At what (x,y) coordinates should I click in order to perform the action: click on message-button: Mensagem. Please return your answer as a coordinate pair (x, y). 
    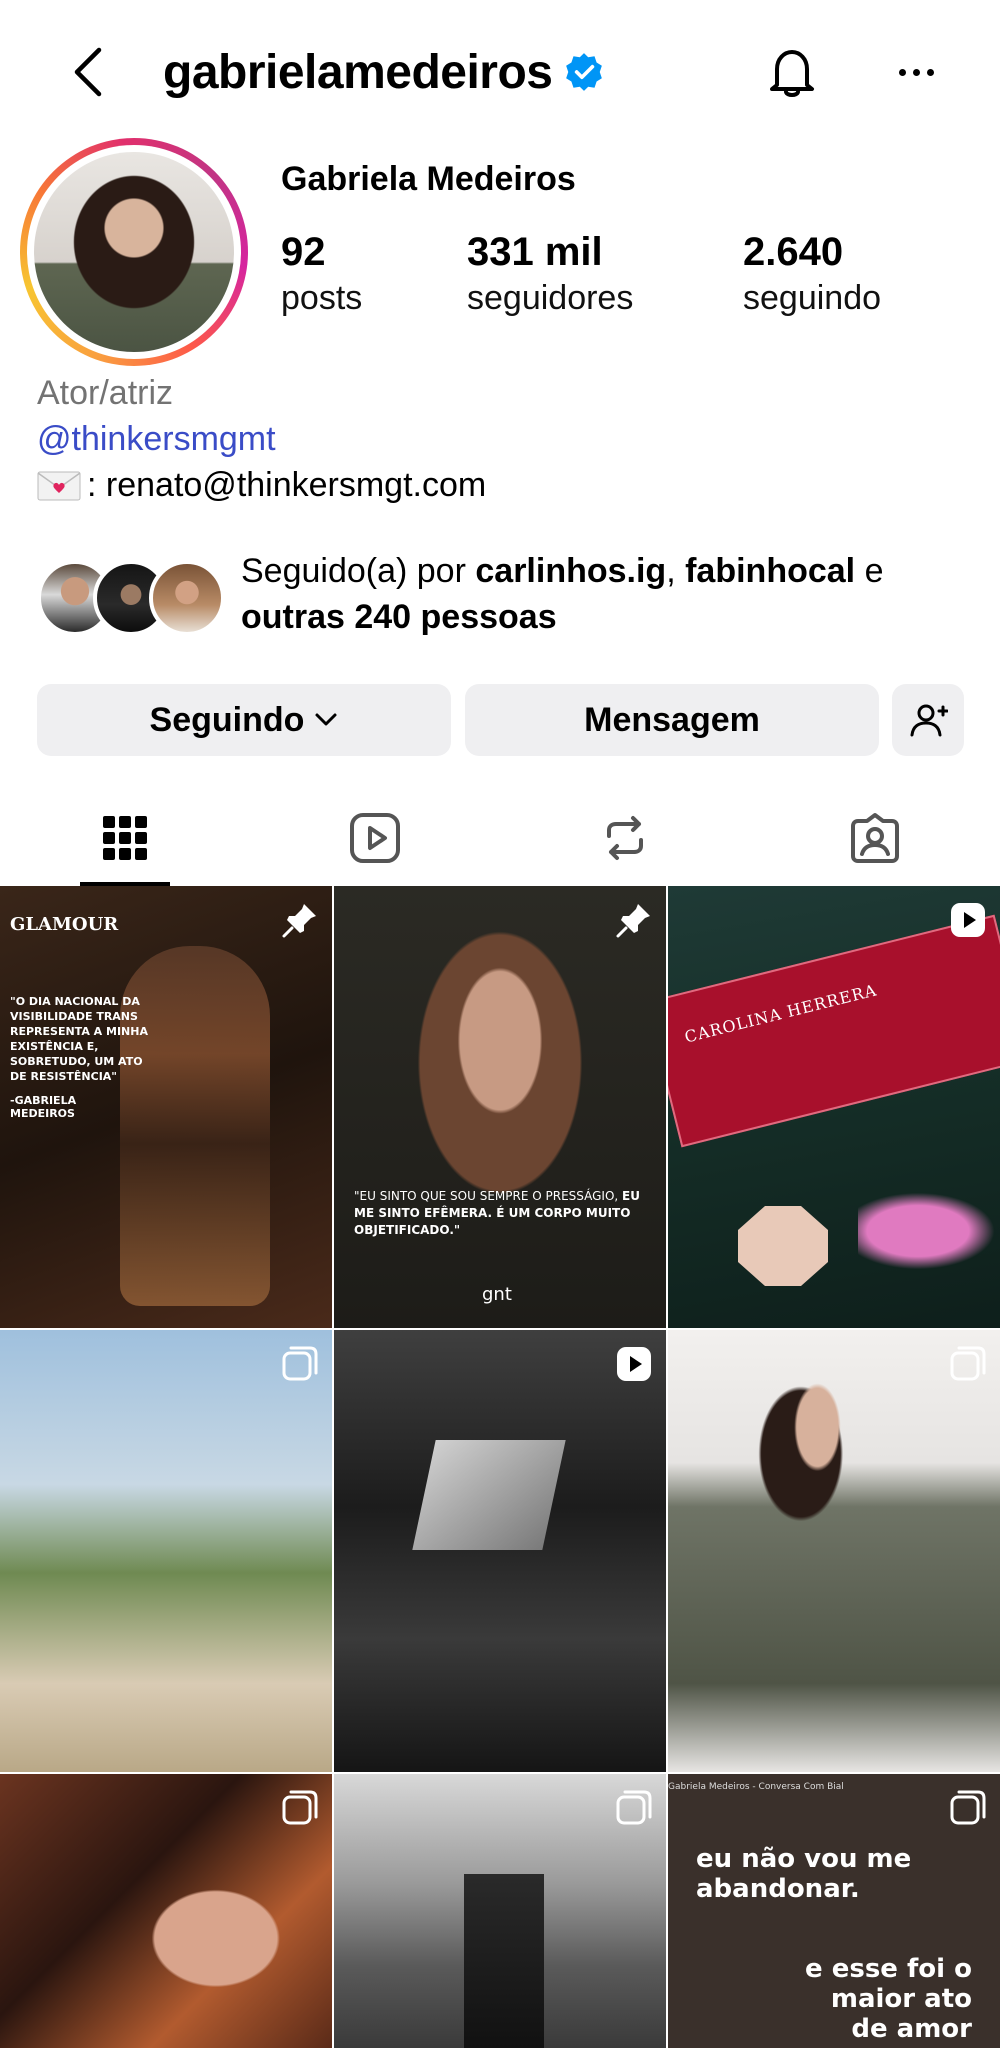
    Looking at the image, I should click on (672, 720).